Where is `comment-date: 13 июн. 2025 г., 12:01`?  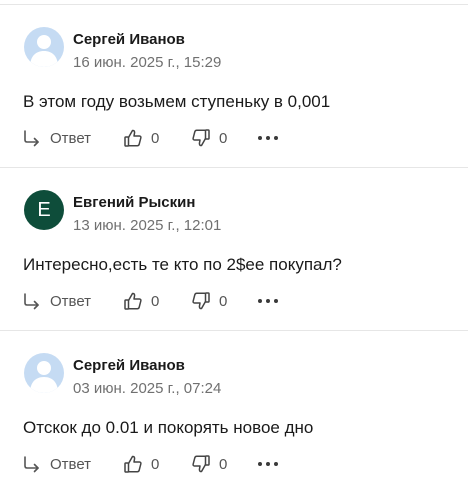
comment-date: 13 июн. 2025 г., 12:01 is located at coordinates (147, 225).